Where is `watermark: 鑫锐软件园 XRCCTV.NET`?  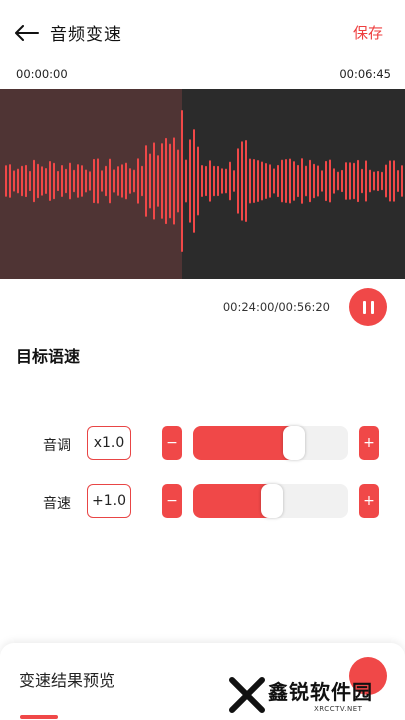
watermark: 鑫锐软件园 XRCCTV.NET is located at coordinates (313, 695).